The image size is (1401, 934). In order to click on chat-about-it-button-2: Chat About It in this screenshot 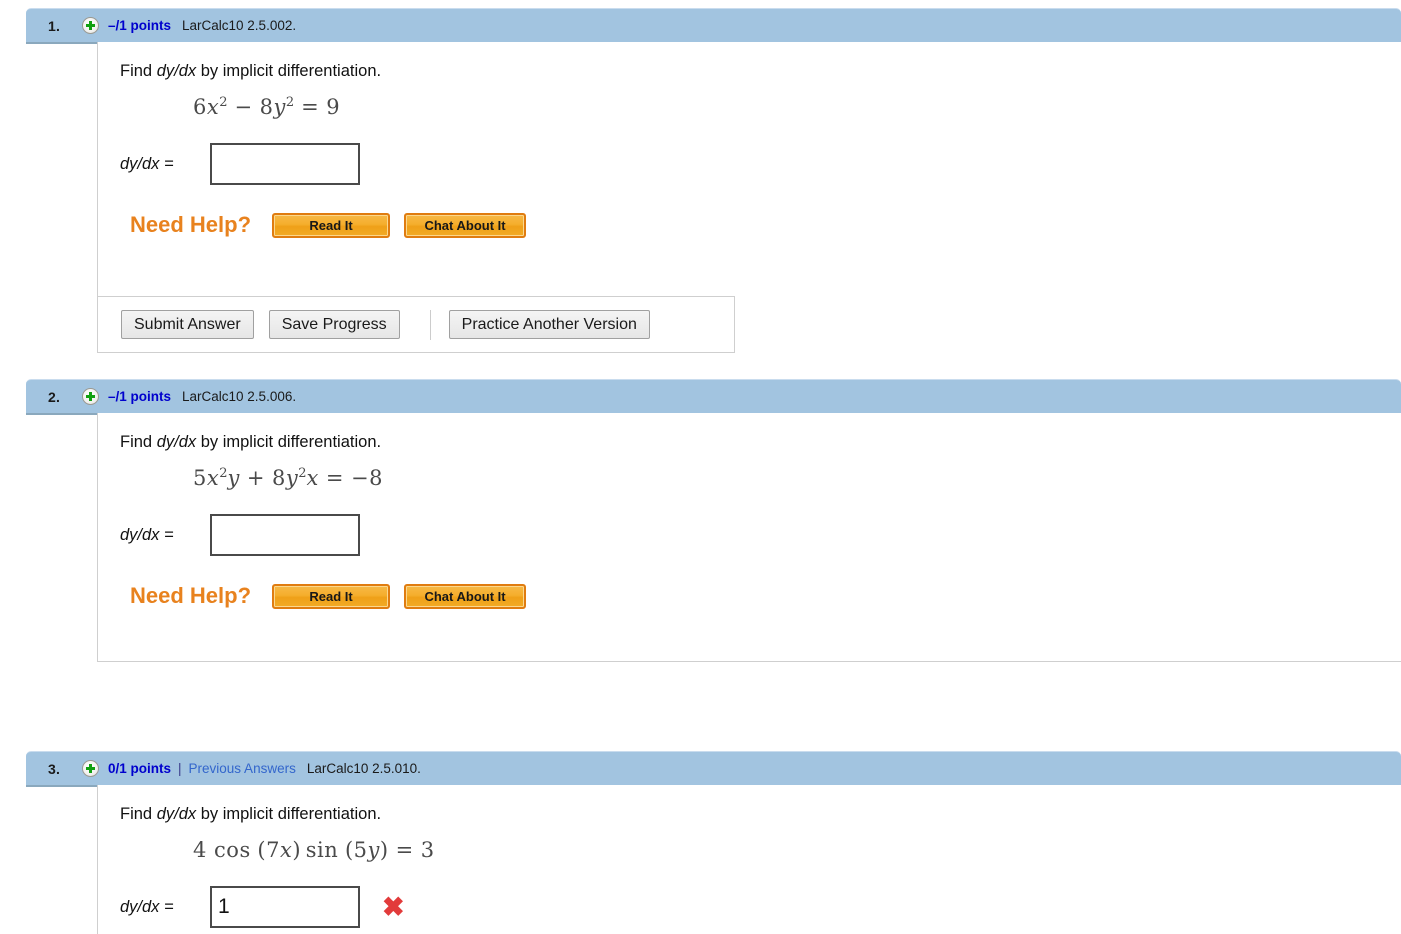, I will do `click(465, 596)`.